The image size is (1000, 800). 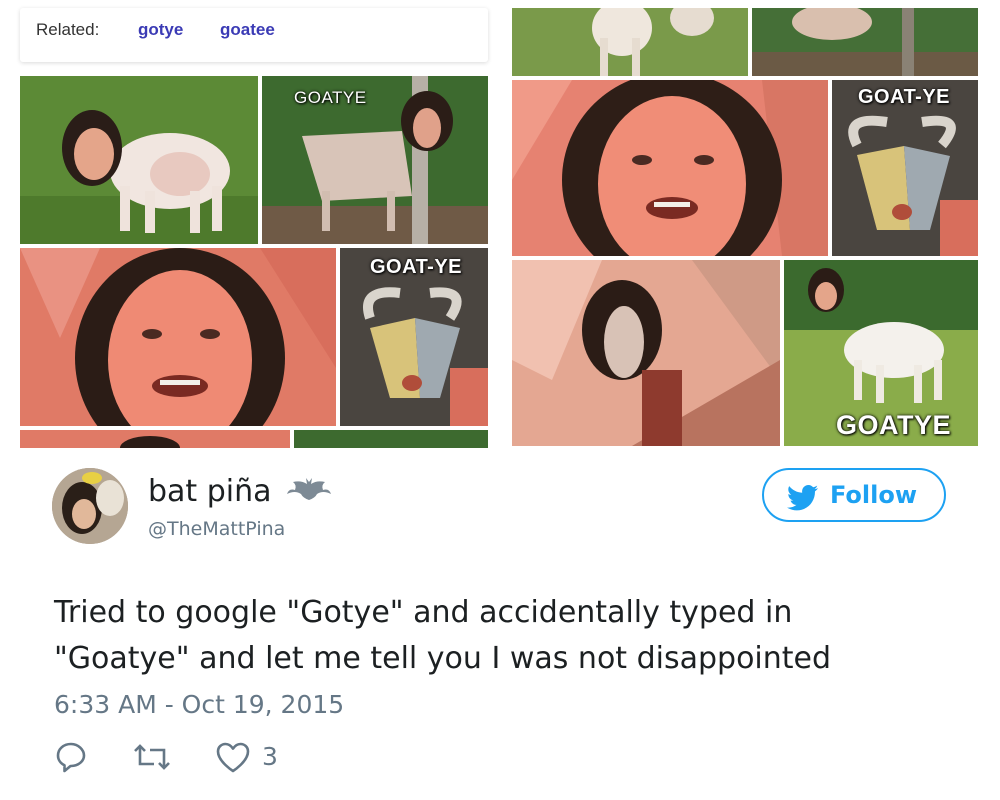 What do you see at coordinates (881, 353) in the screenshot?
I see `white-goat-photo: GOATYE` at bounding box center [881, 353].